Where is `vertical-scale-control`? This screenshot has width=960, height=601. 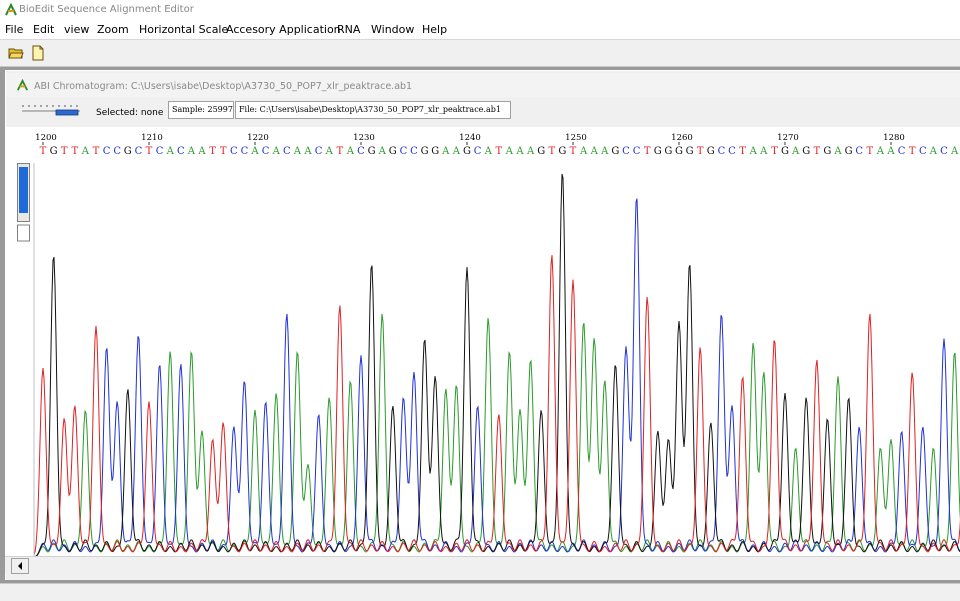 vertical-scale-control is located at coordinates (26, 368).